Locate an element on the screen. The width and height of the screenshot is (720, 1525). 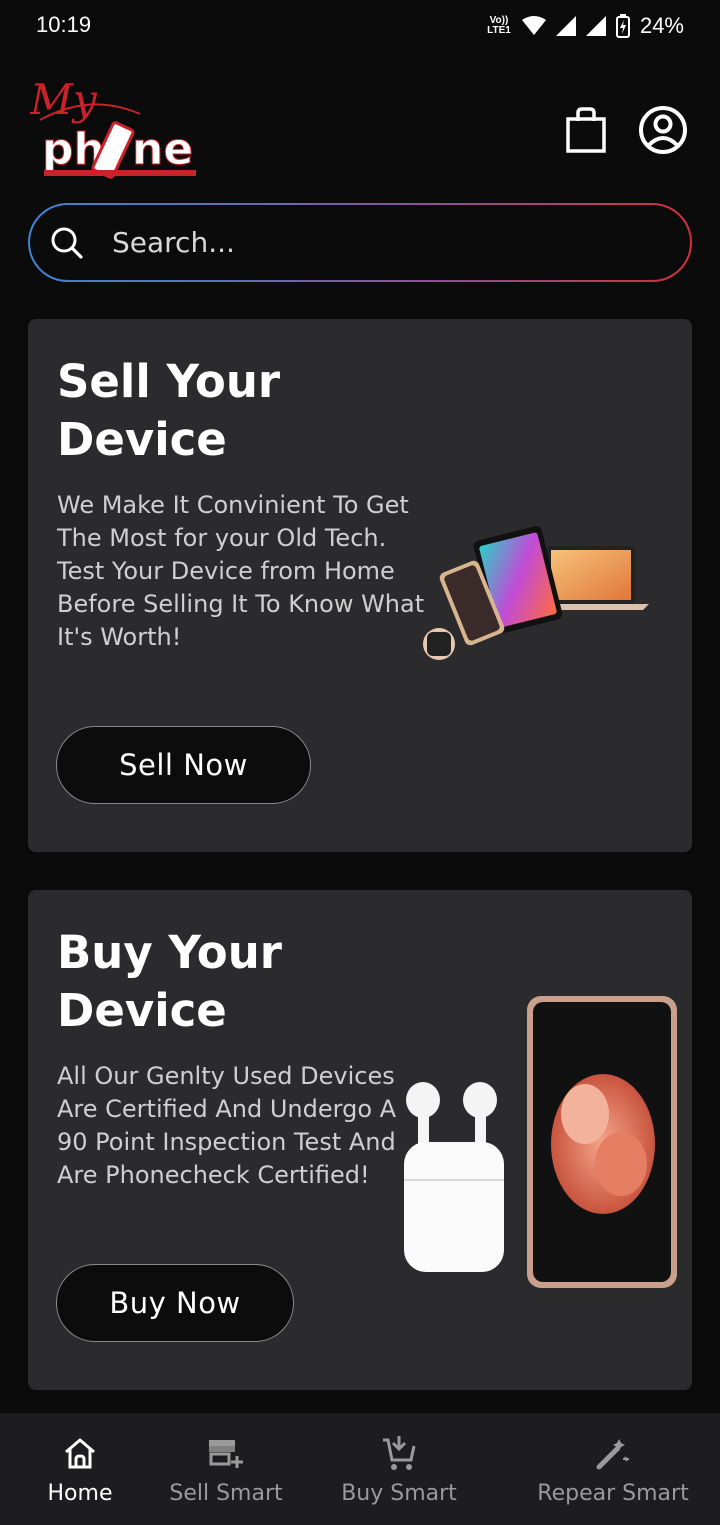
home-icon is located at coordinates (80, 1453).